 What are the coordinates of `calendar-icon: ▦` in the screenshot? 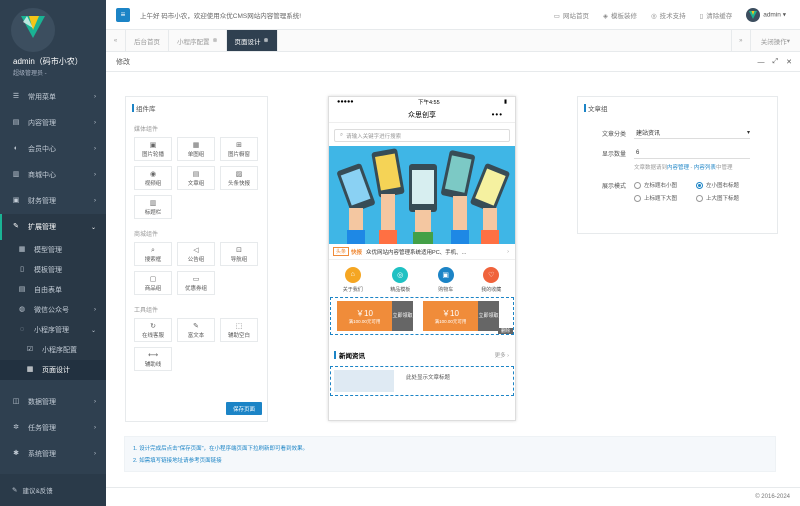 It's located at (30, 369).